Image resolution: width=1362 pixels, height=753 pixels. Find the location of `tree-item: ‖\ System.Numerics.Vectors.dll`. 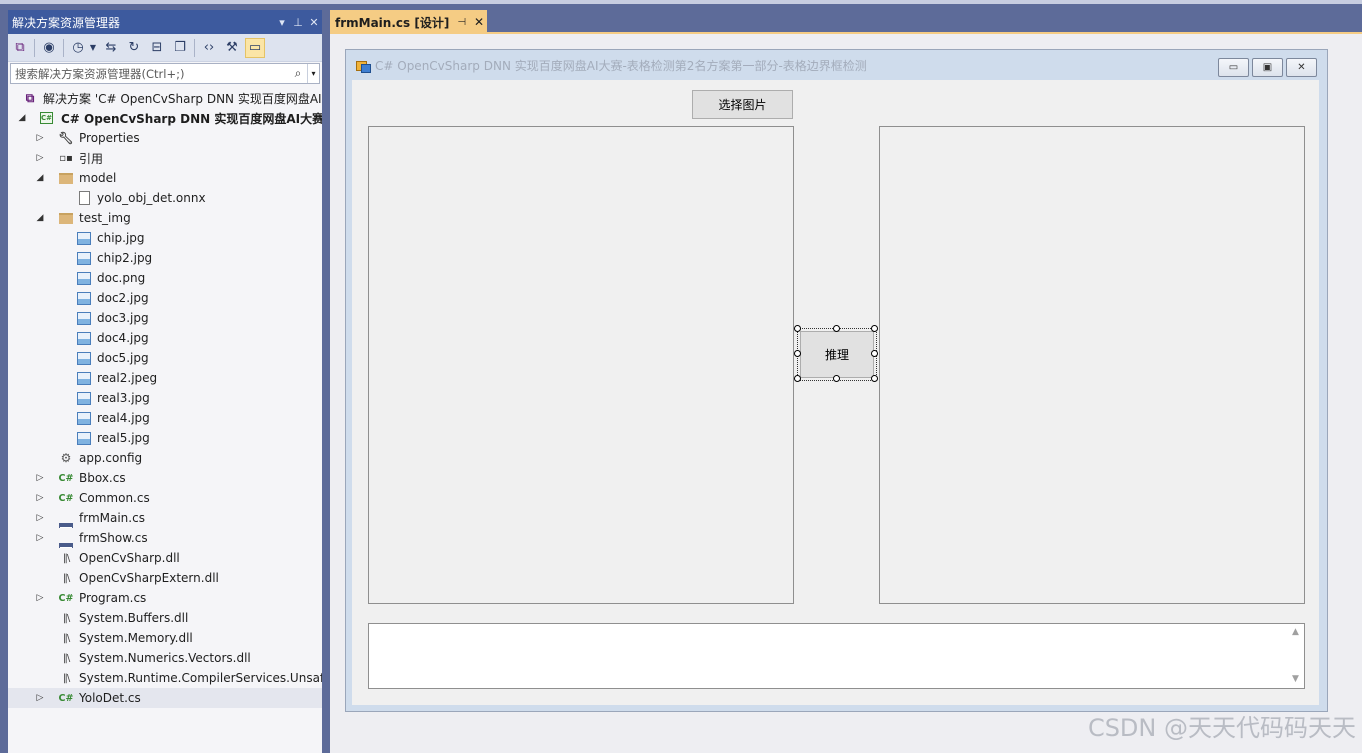

tree-item: ‖\ System.Numerics.Vectors.dll is located at coordinates (165, 658).